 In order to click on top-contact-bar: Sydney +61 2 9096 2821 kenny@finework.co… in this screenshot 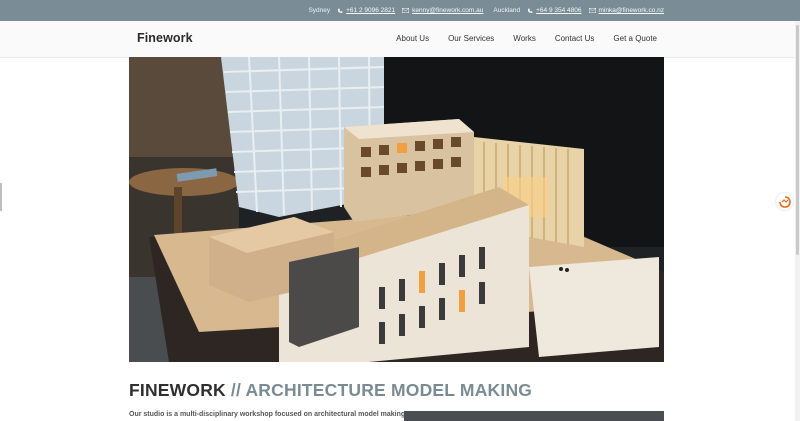, I will do `click(400, 10)`.